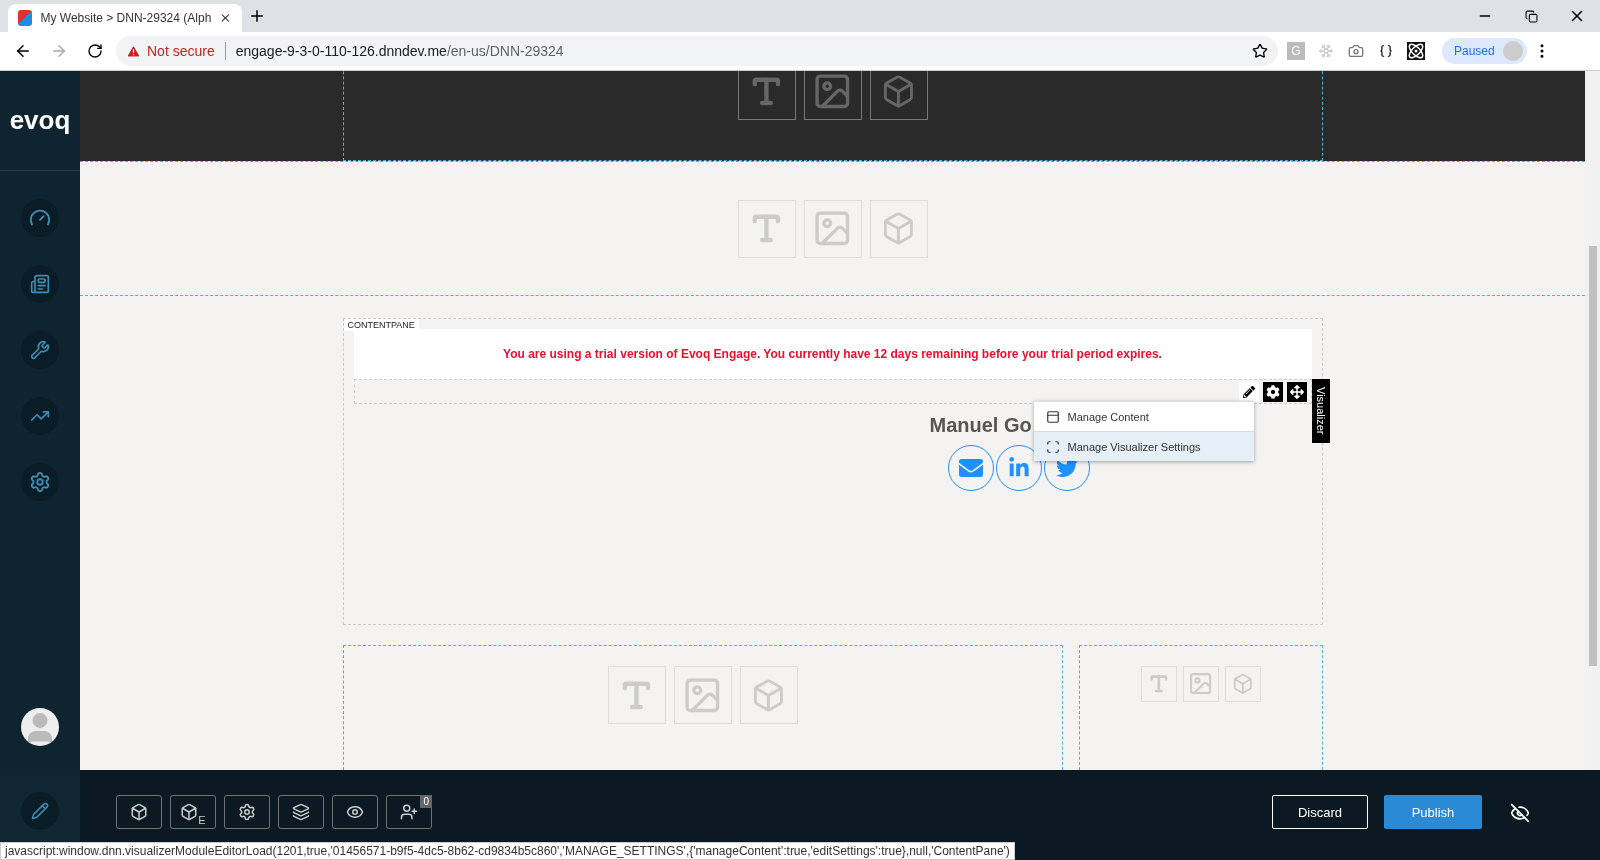  Describe the element at coordinates (1052, 416) in the screenshot. I see `panel-icon` at that location.